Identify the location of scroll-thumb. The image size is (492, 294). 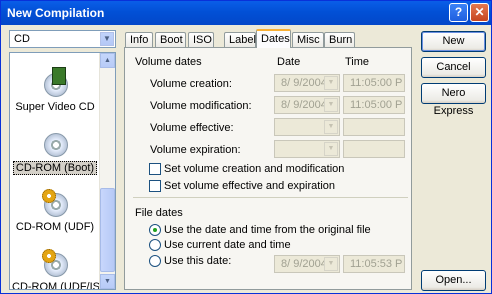
(107, 230).